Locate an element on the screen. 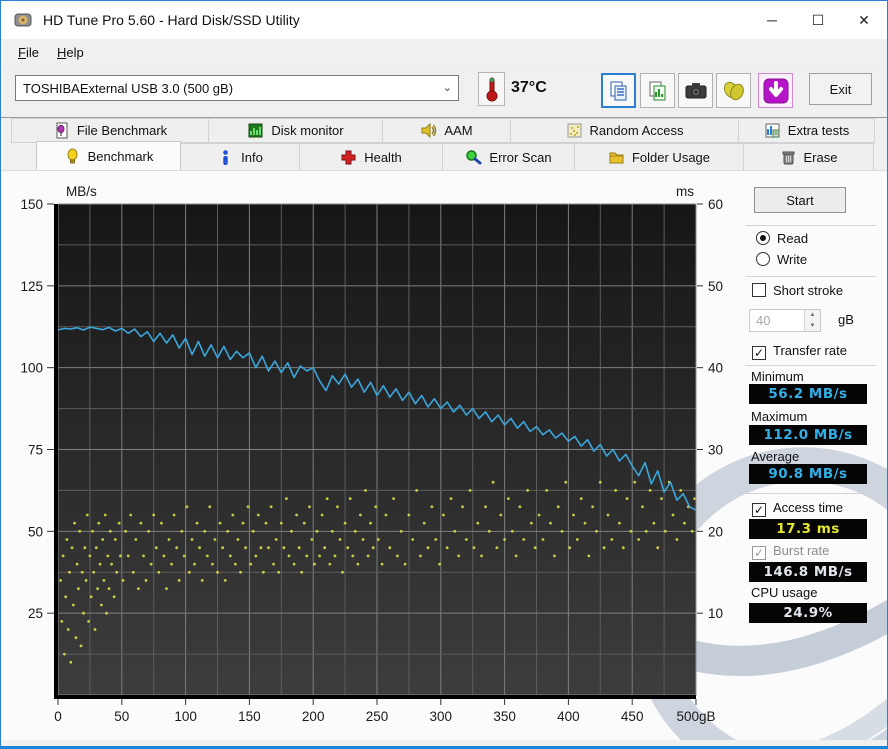 The image size is (888, 749). menu-help: Help is located at coordinates (70, 52).